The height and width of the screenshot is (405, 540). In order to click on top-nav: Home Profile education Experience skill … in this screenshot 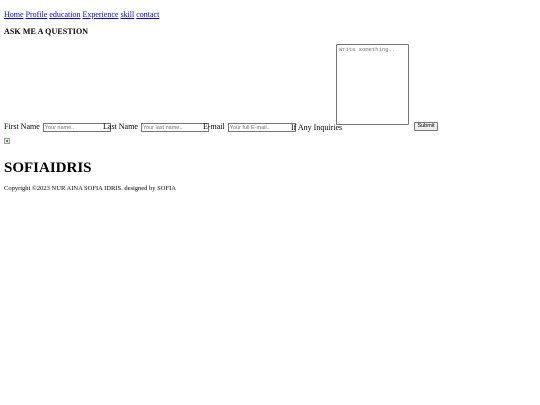, I will do `click(81, 14)`.